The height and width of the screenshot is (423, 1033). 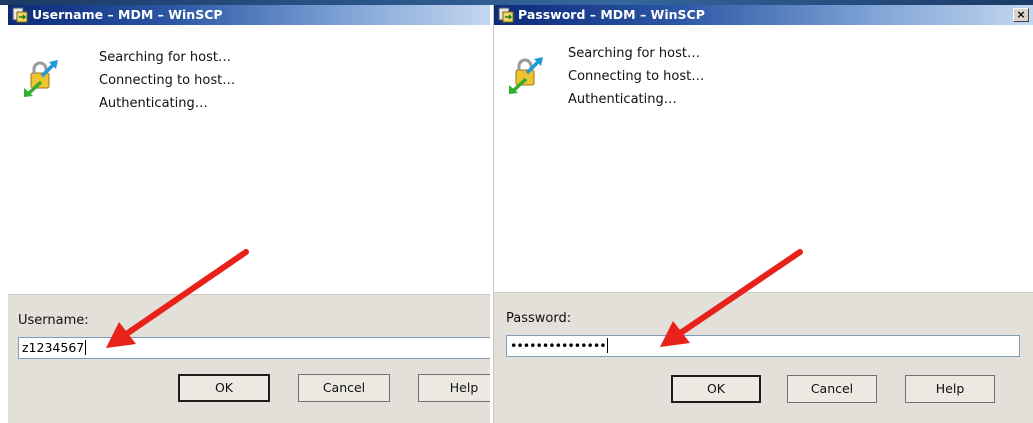 I want to click on prompt-panel: Username: z1234567 OK Cancel Help, so click(x=249, y=358).